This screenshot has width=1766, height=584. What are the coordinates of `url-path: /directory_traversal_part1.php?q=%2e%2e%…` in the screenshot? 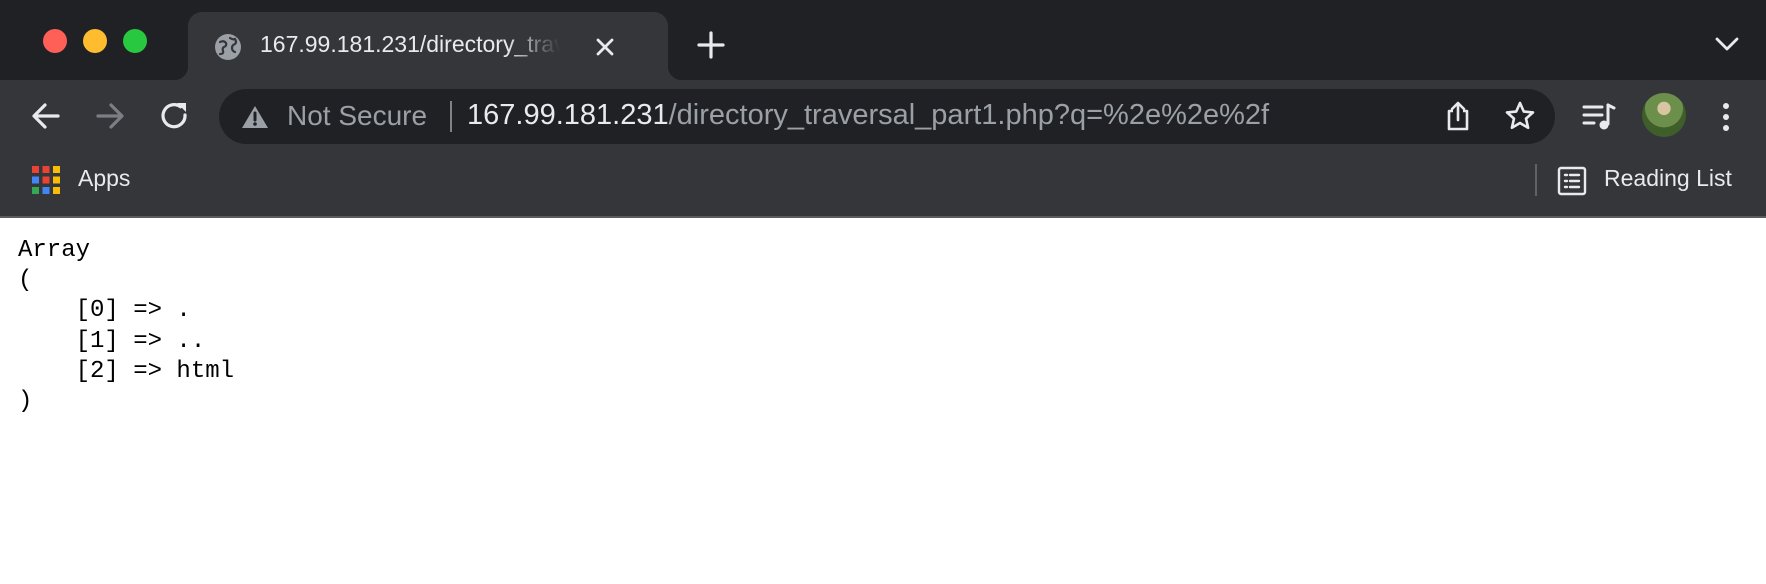 It's located at (969, 115).